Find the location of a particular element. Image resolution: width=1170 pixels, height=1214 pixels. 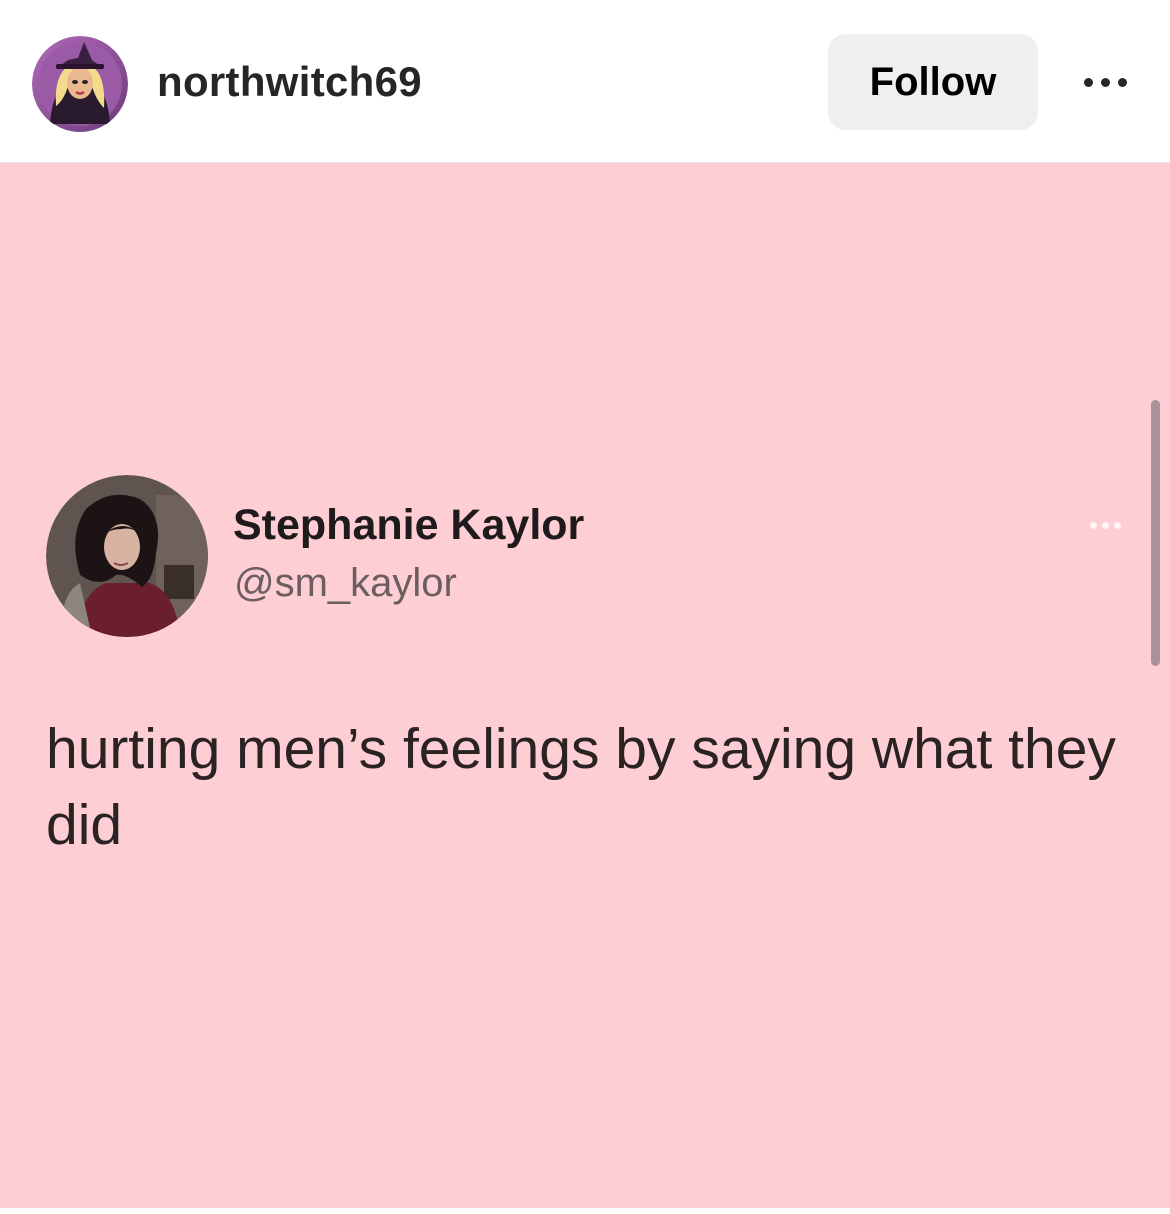

scrollbar-thumb is located at coordinates (1155, 533).